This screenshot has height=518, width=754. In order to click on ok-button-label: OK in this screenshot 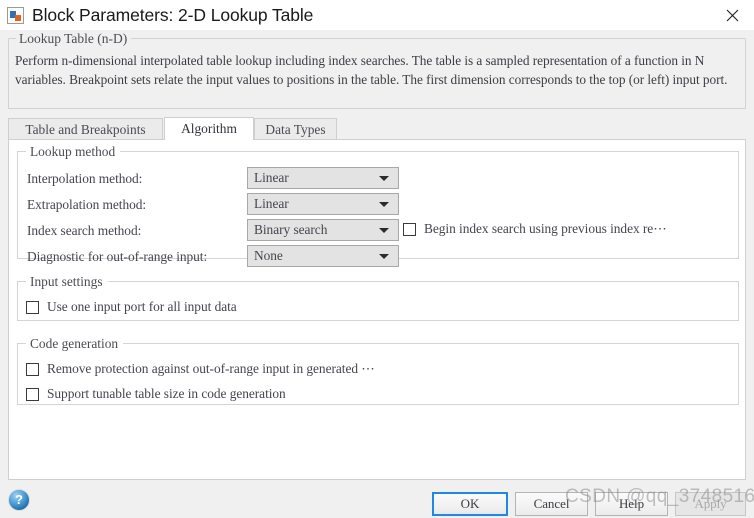, I will do `click(470, 503)`.